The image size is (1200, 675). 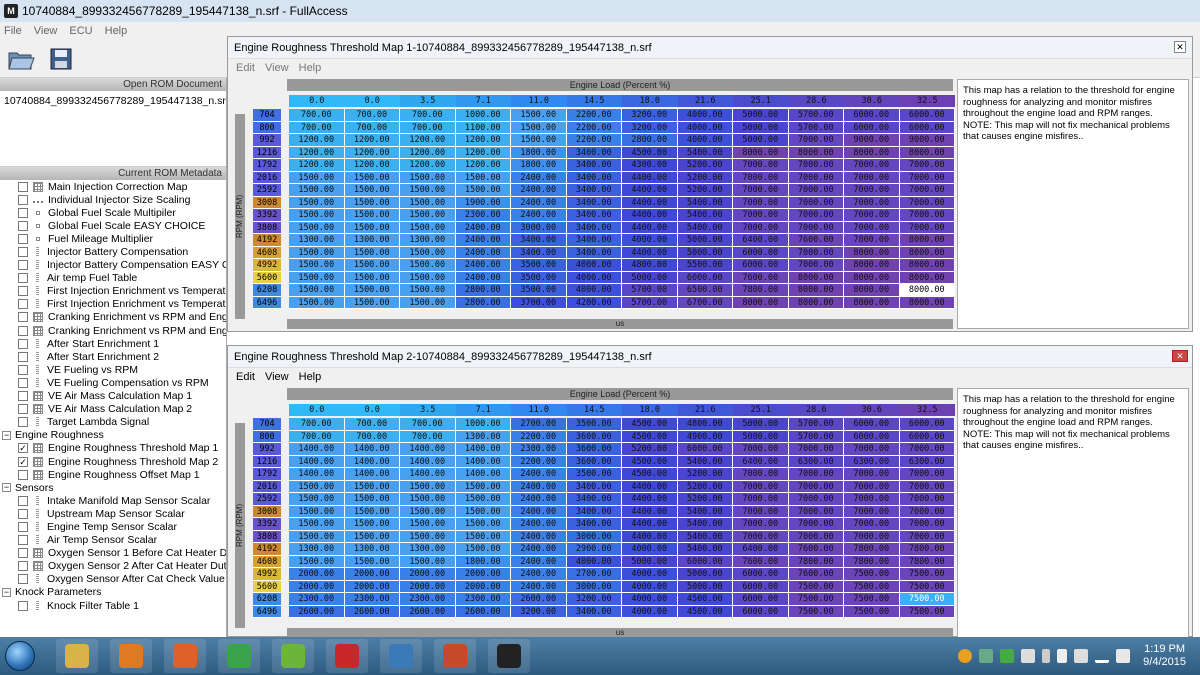 What do you see at coordinates (116, 31) in the screenshot?
I see `menu-help: Help` at bounding box center [116, 31].